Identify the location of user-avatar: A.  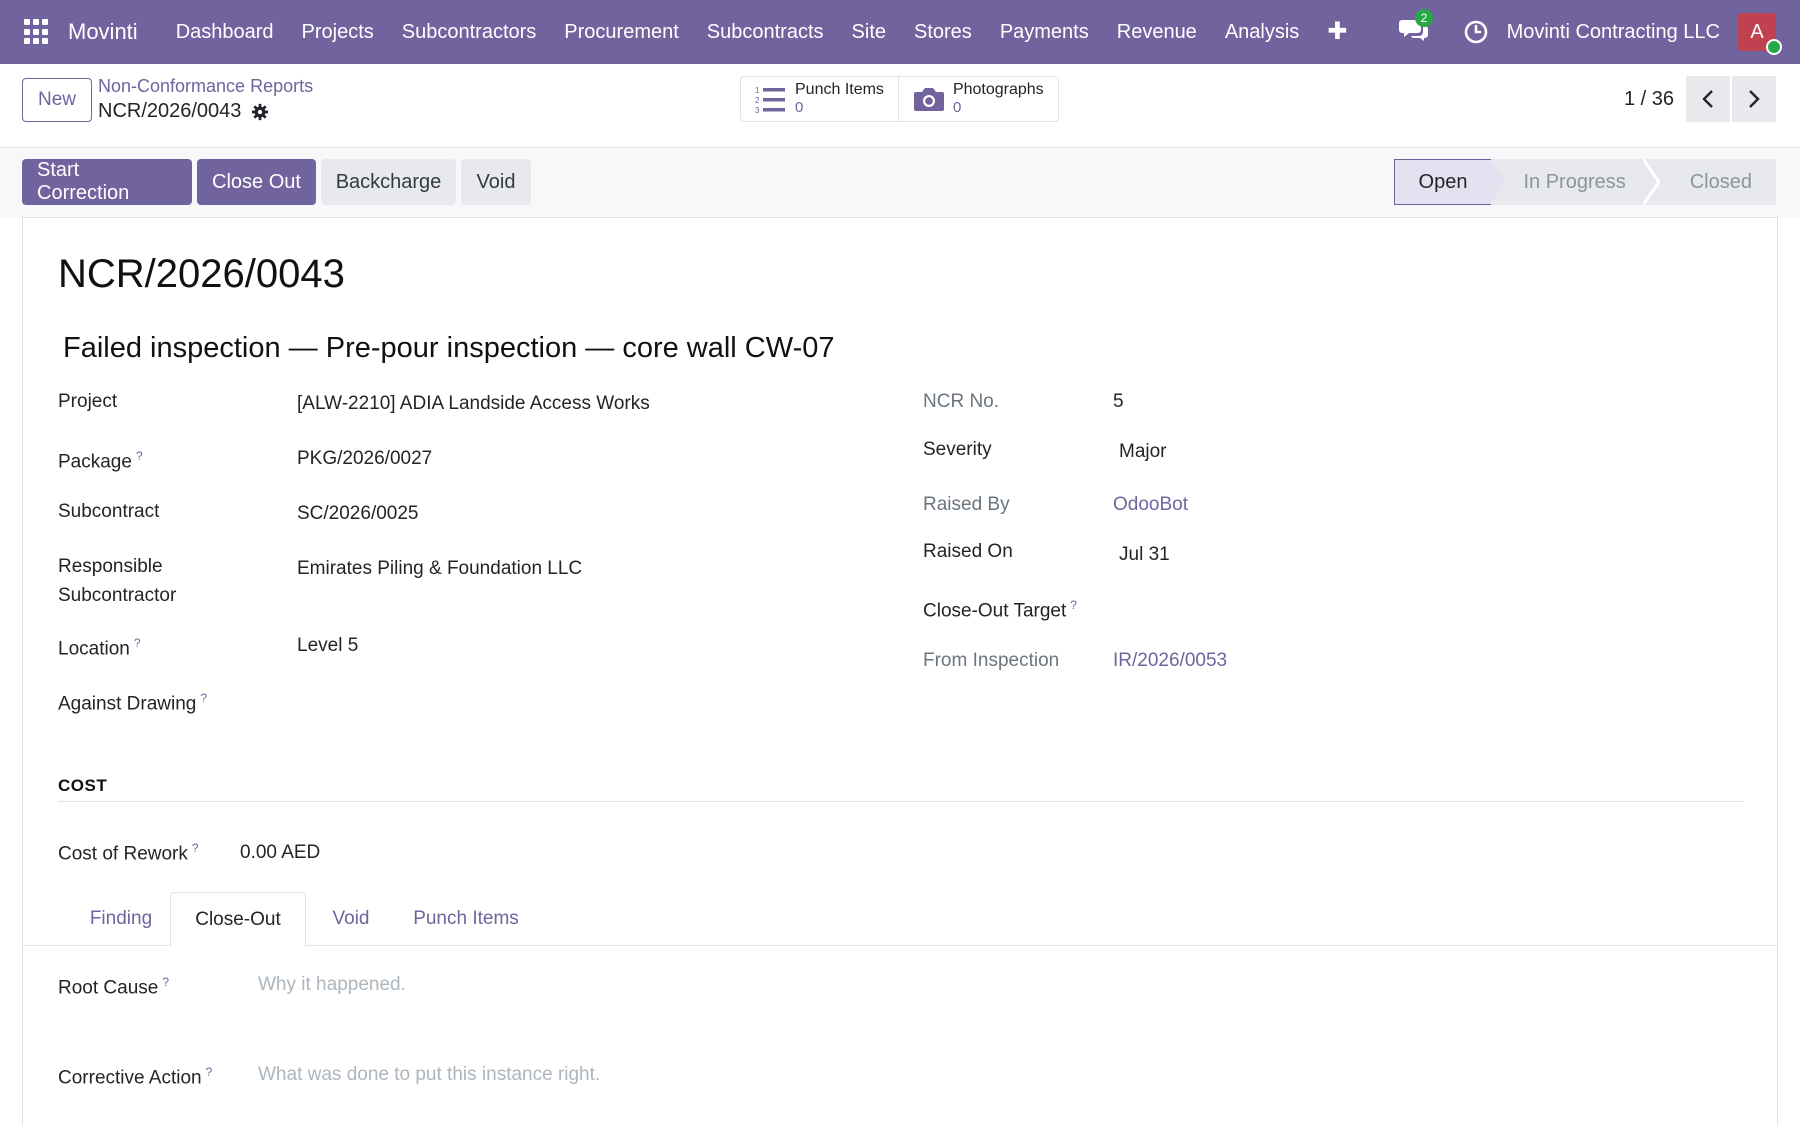
(1760, 34).